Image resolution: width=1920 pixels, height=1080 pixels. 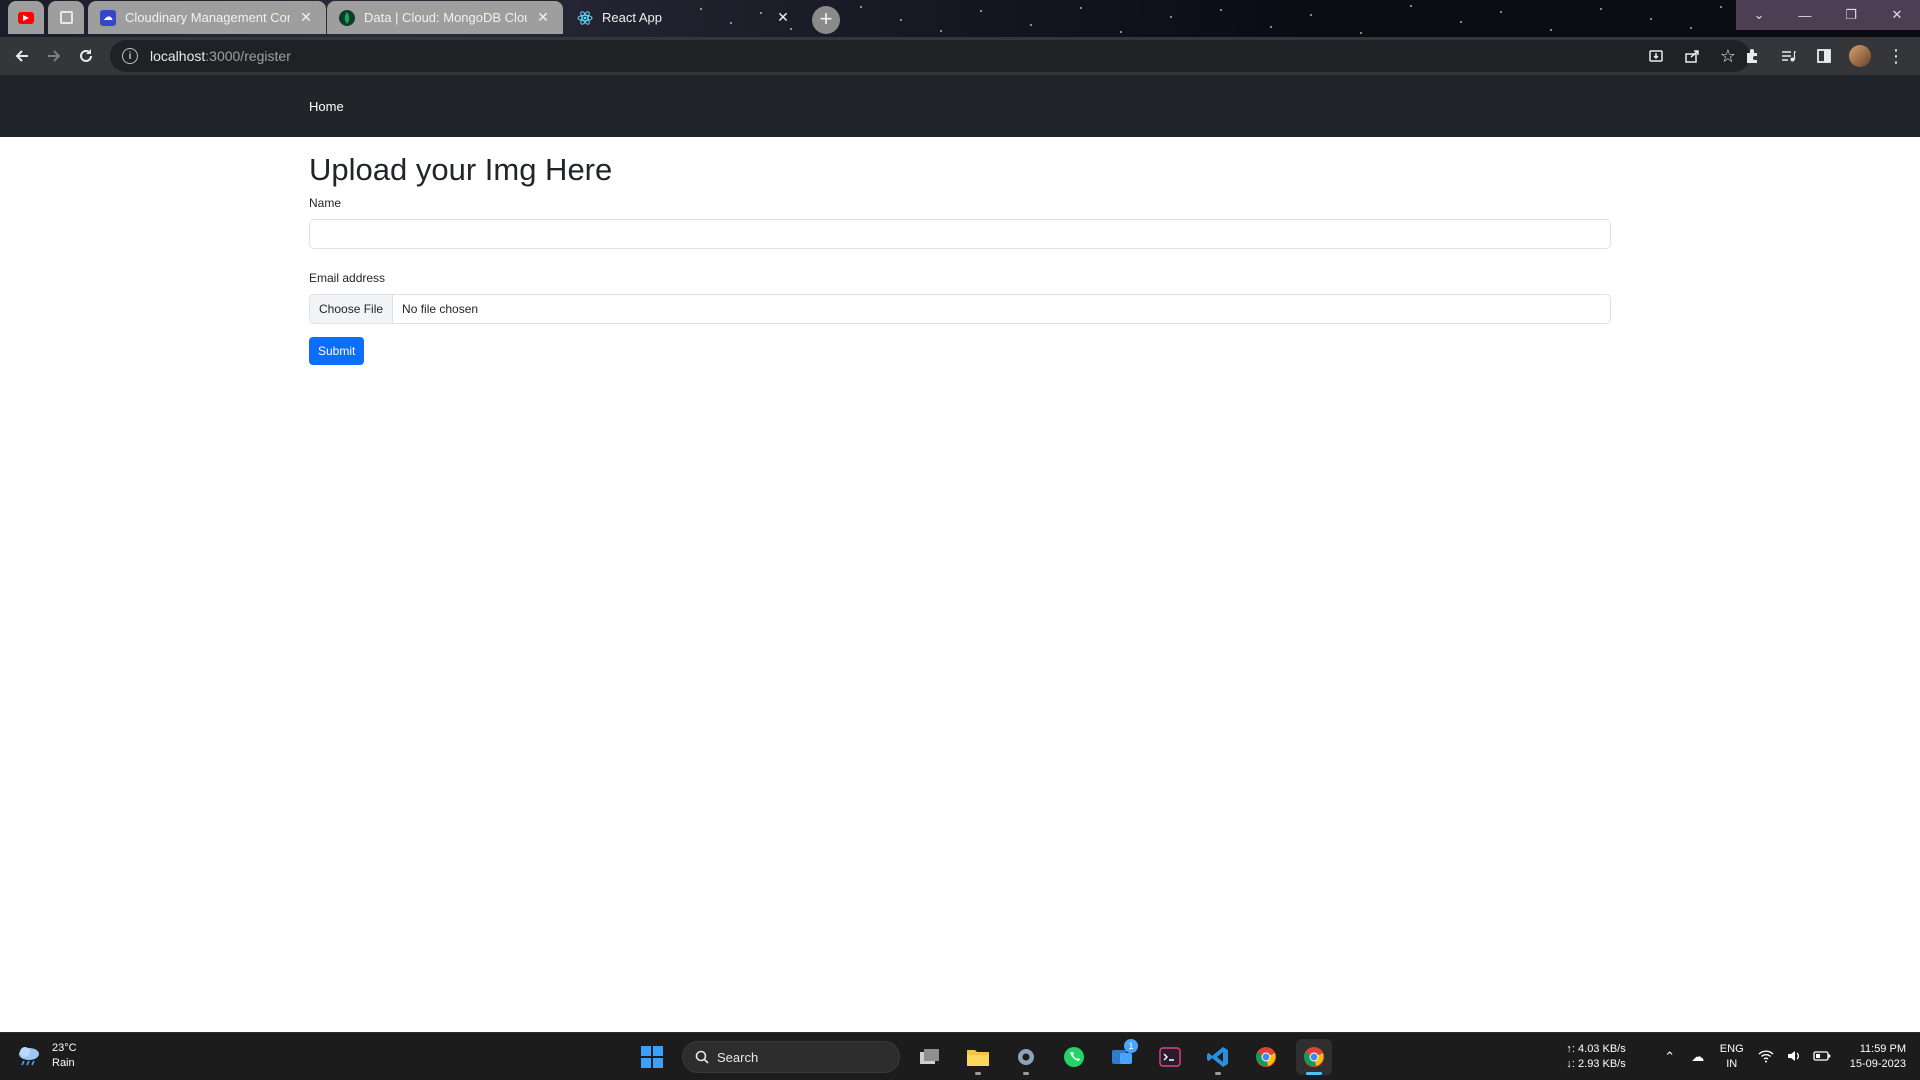 I want to click on file-explorer-icon, so click(x=978, y=1057).